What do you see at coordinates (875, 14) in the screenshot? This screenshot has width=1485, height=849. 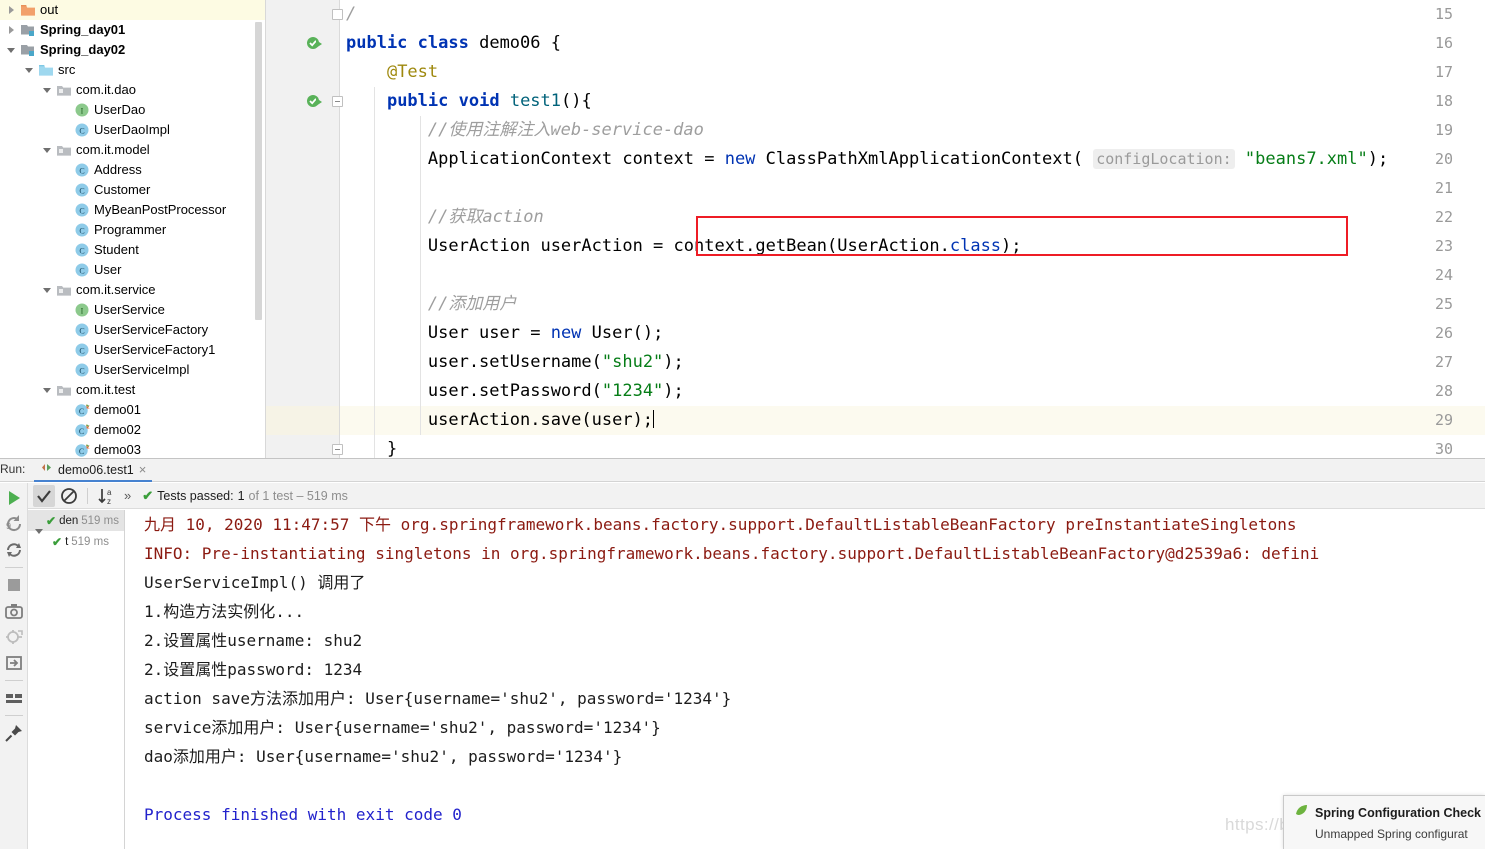 I see `editor-line-15: 15 /` at bounding box center [875, 14].